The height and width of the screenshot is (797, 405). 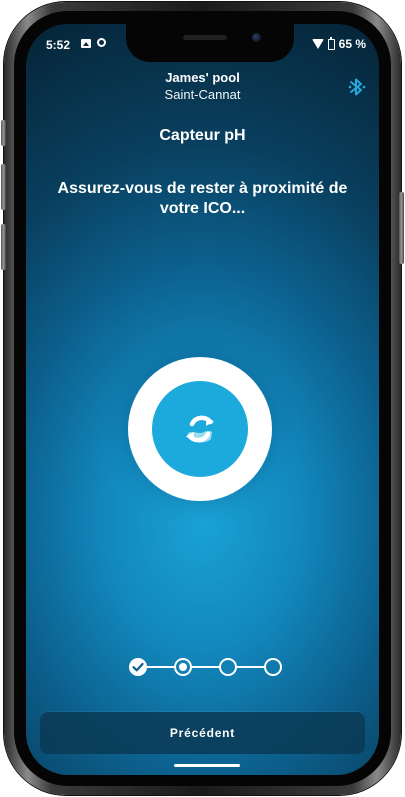 I want to click on mute-switch, so click(x=3, y=133).